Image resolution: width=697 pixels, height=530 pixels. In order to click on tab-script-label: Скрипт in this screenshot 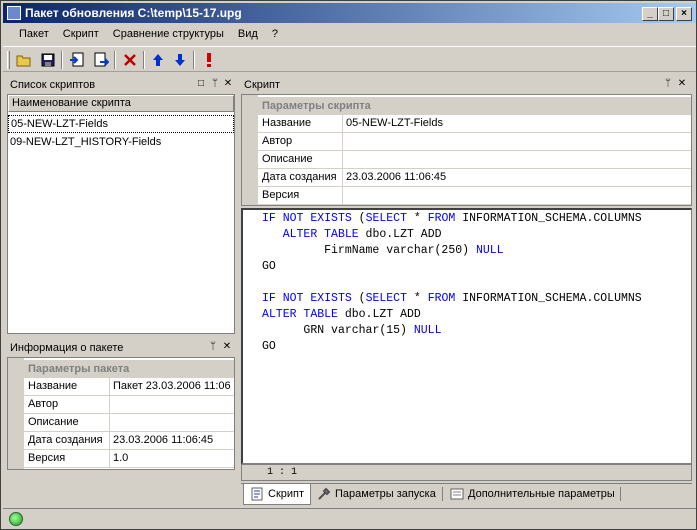, I will do `click(286, 494)`.